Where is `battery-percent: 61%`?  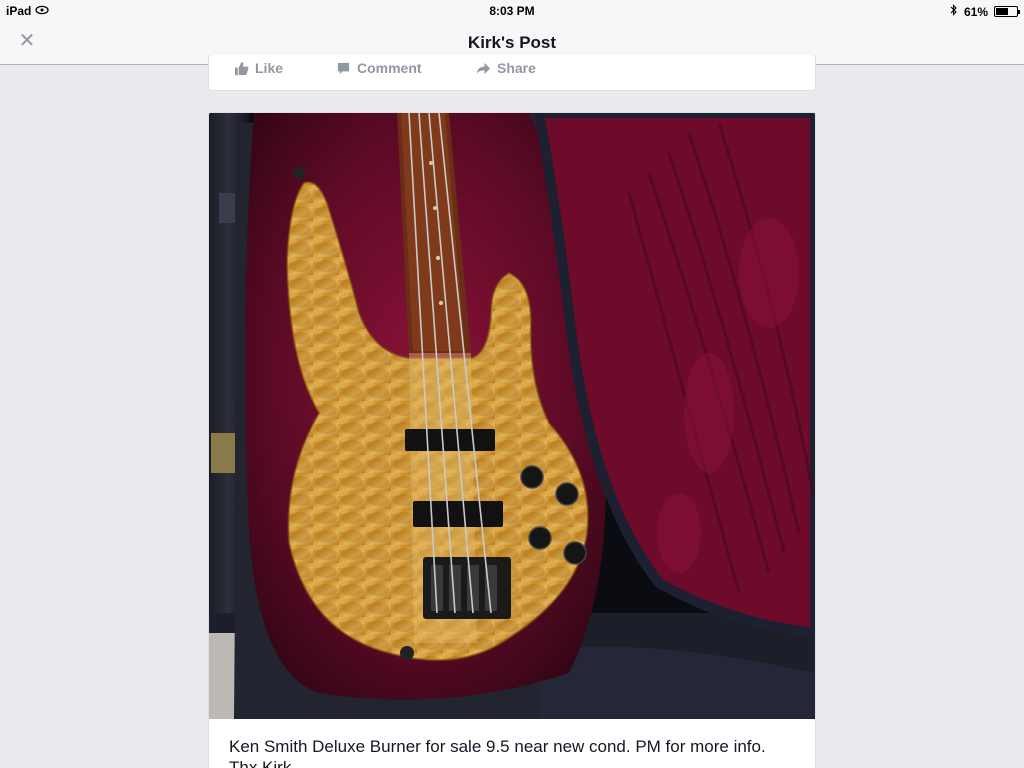
battery-percent: 61% is located at coordinates (975, 11).